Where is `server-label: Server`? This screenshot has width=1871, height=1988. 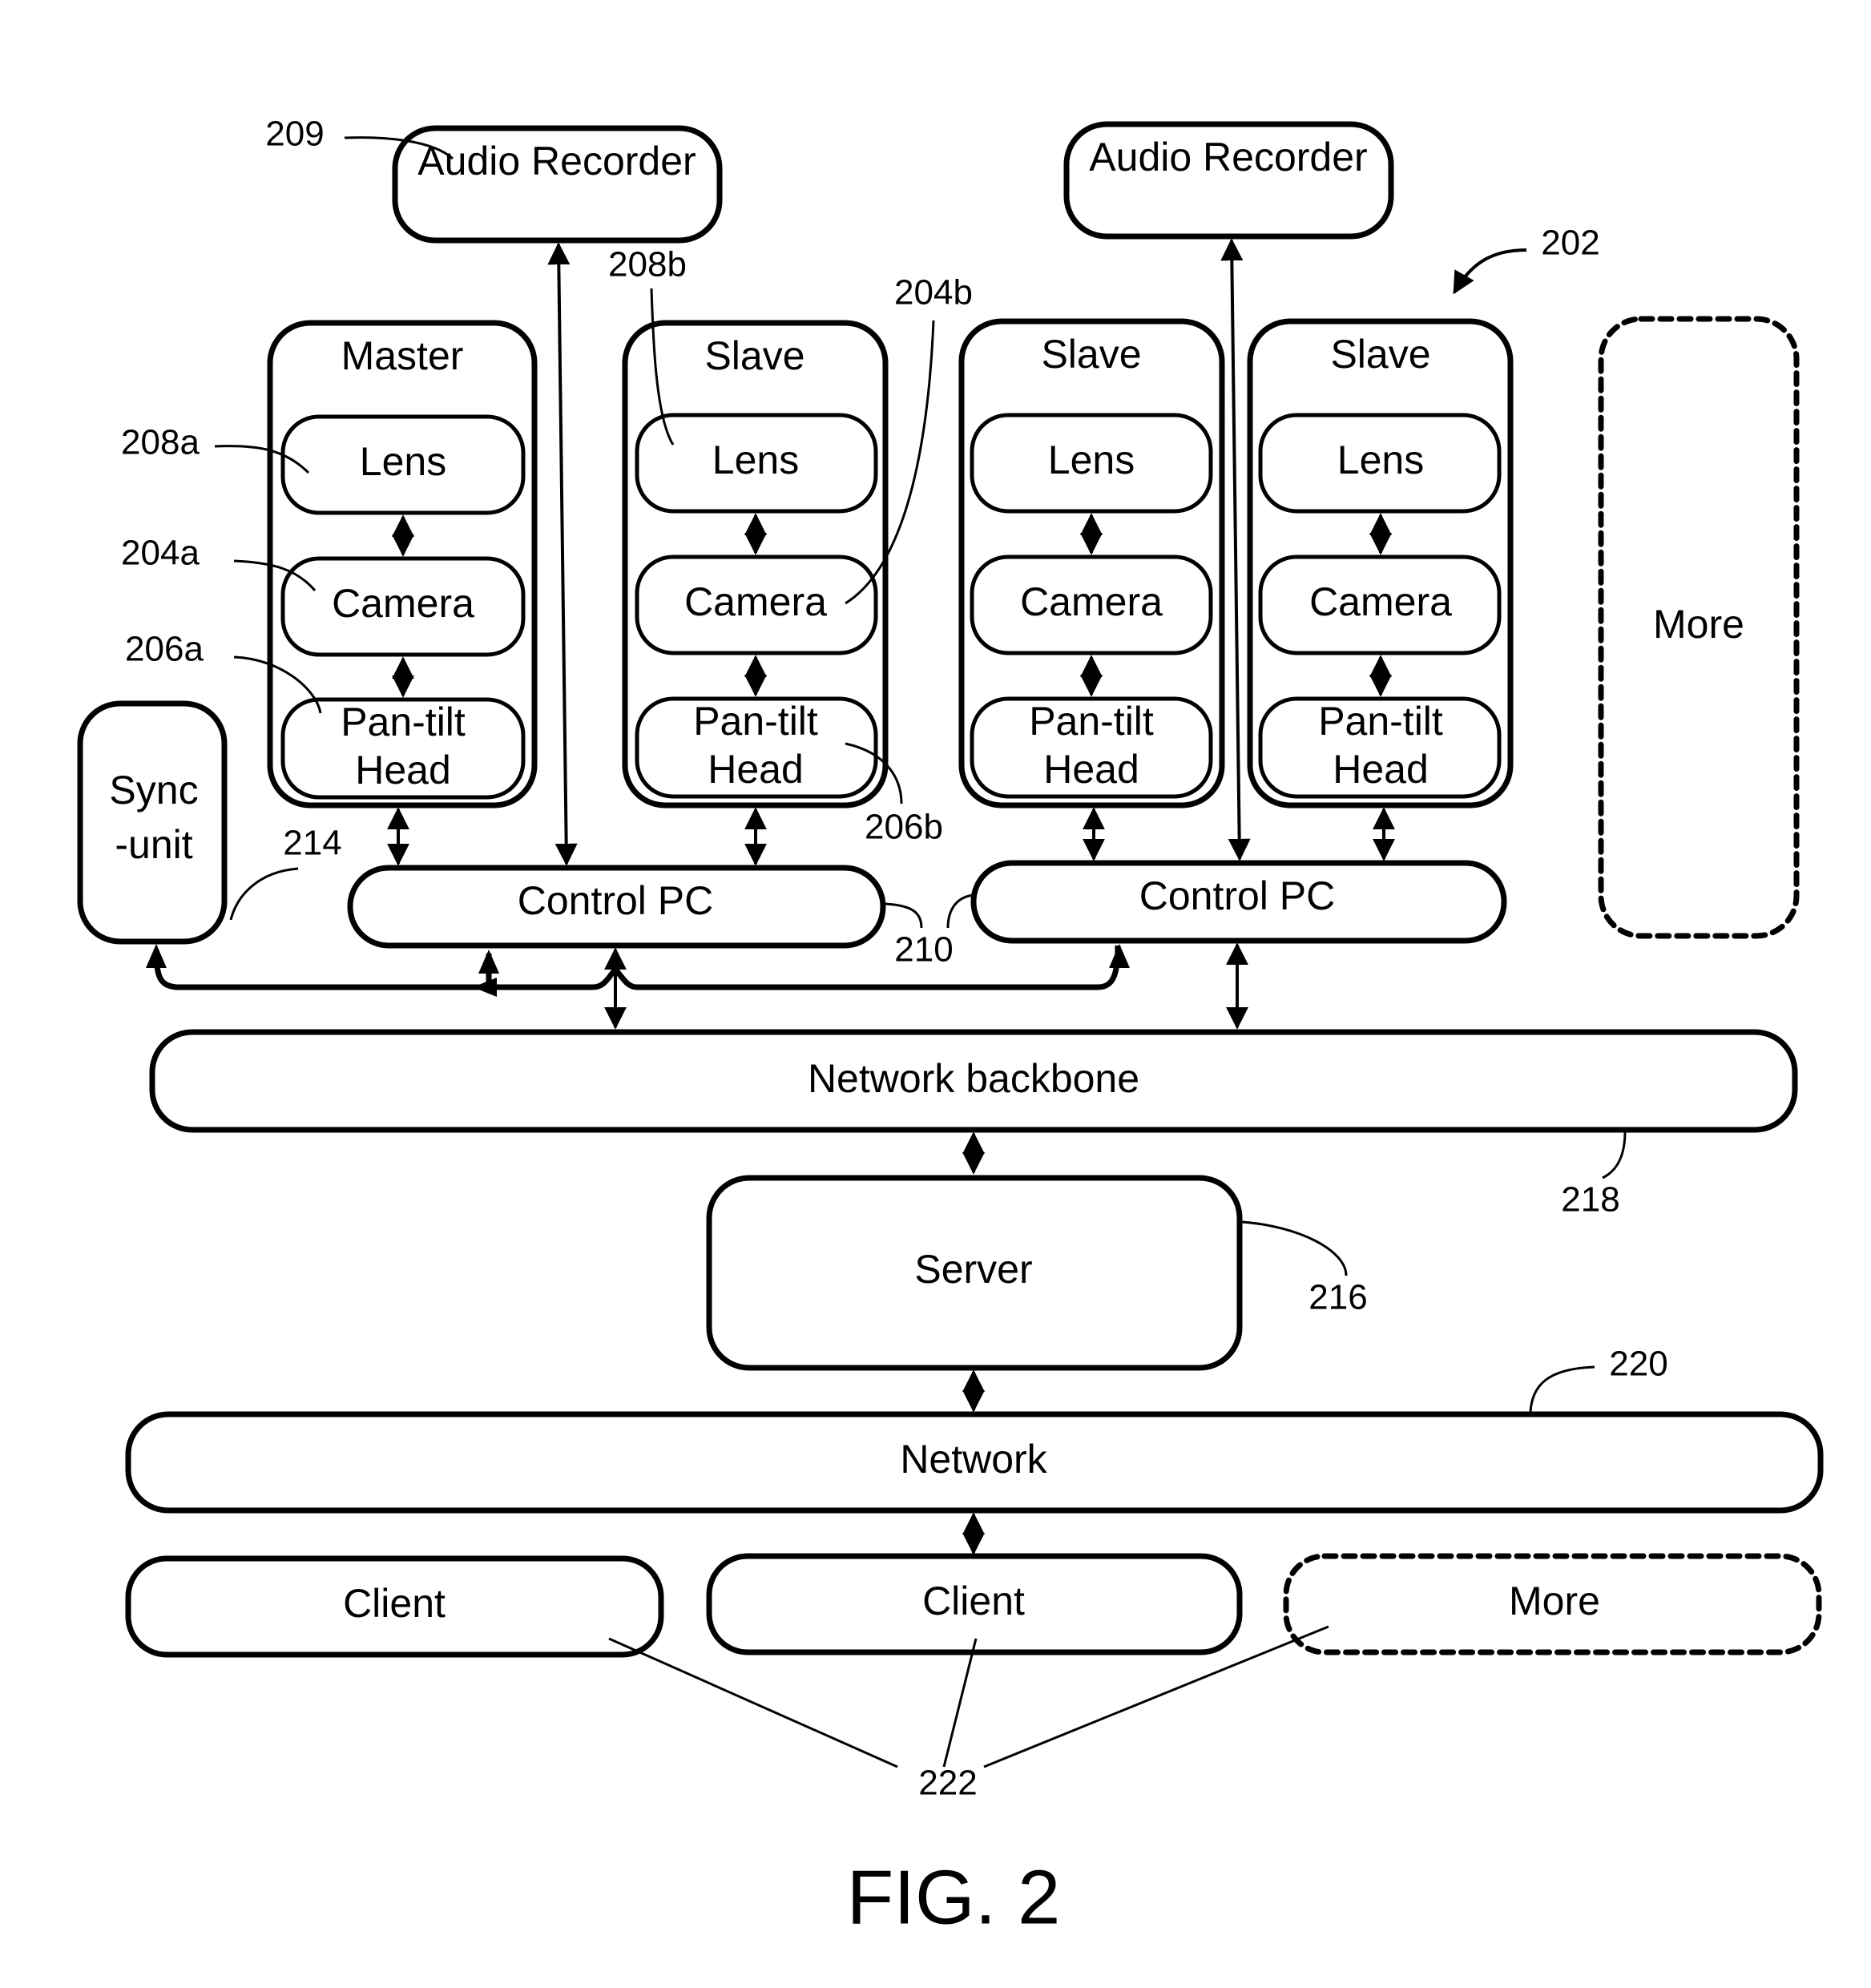
server-label: Server is located at coordinates (973, 1269).